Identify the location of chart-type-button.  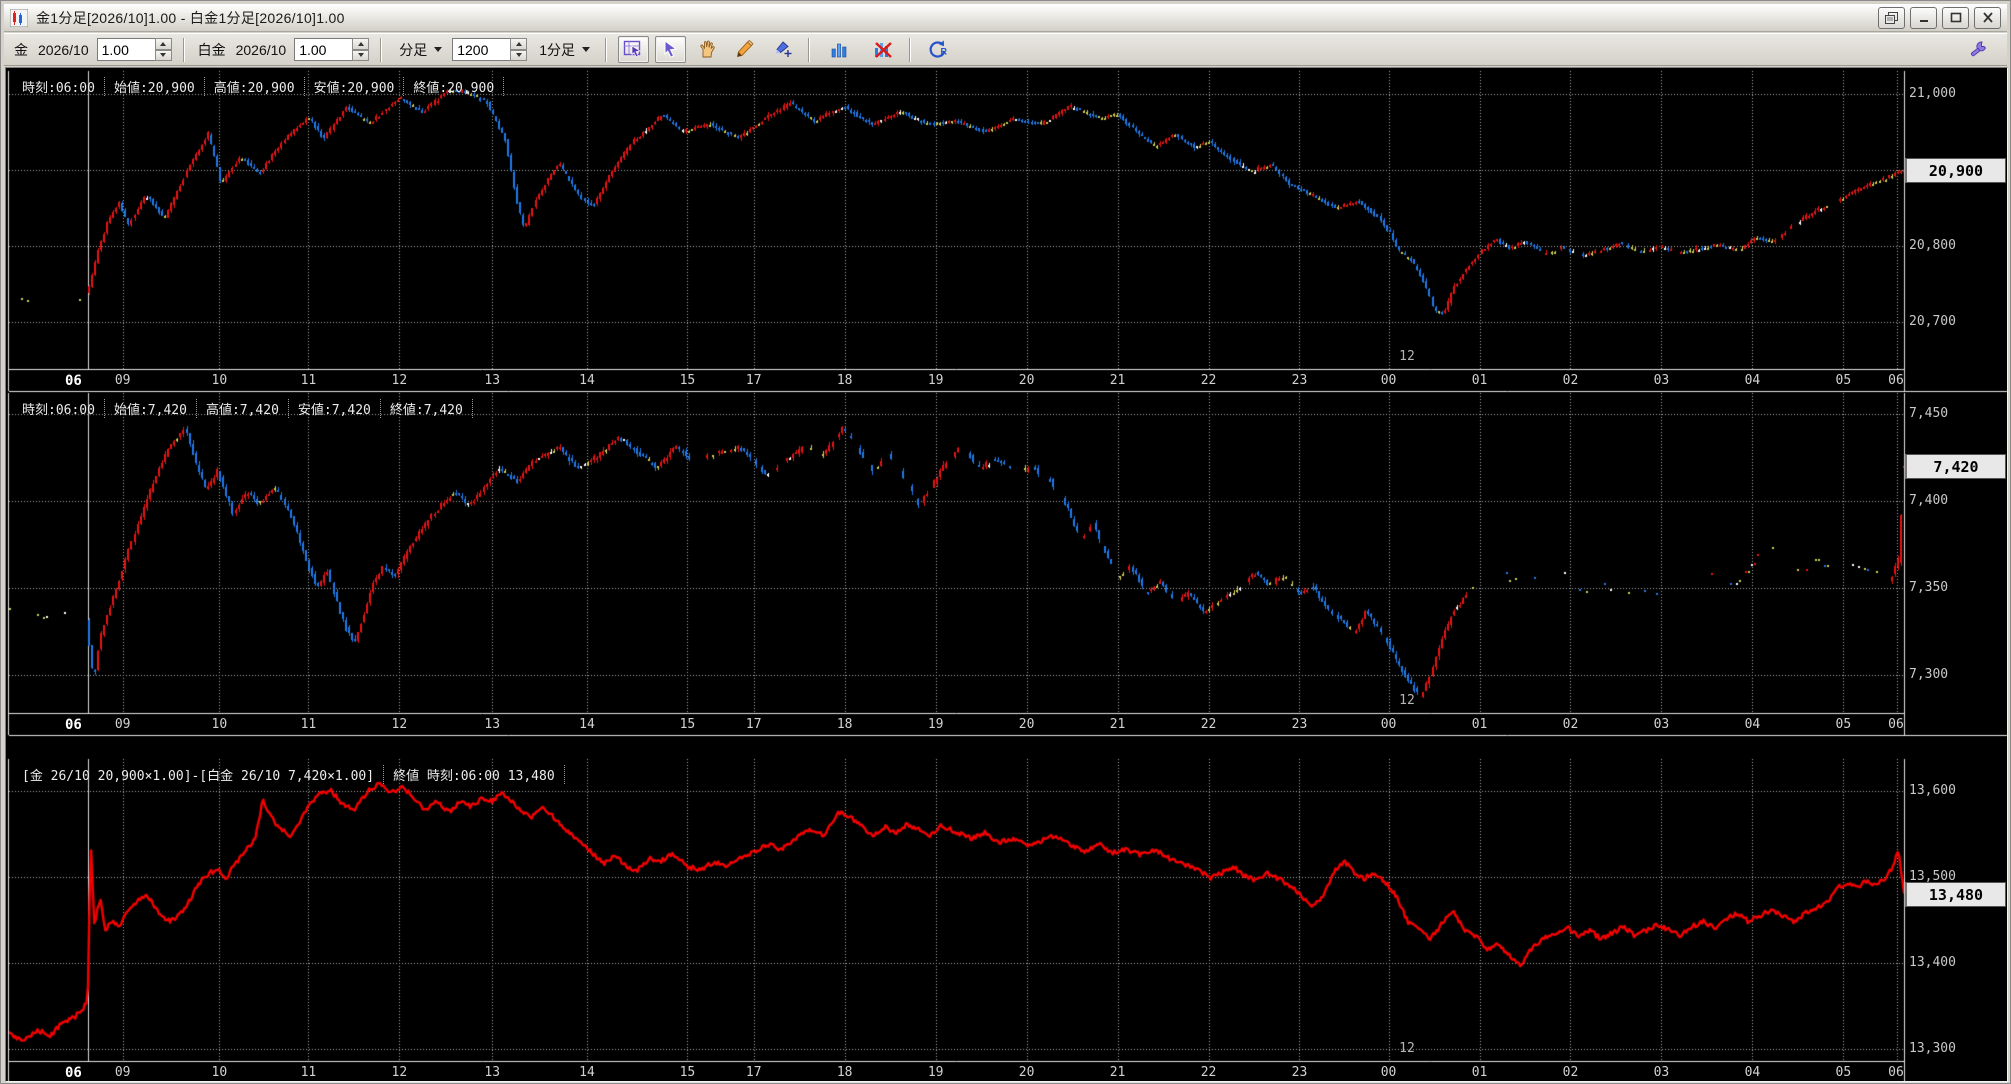
(841, 49).